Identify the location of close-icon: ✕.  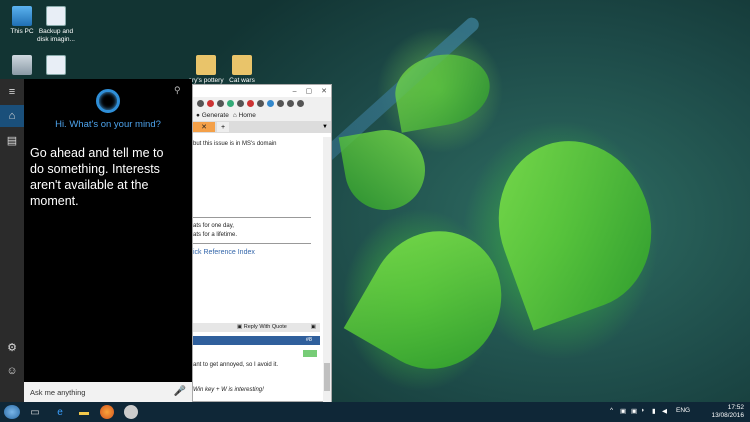
(324, 91).